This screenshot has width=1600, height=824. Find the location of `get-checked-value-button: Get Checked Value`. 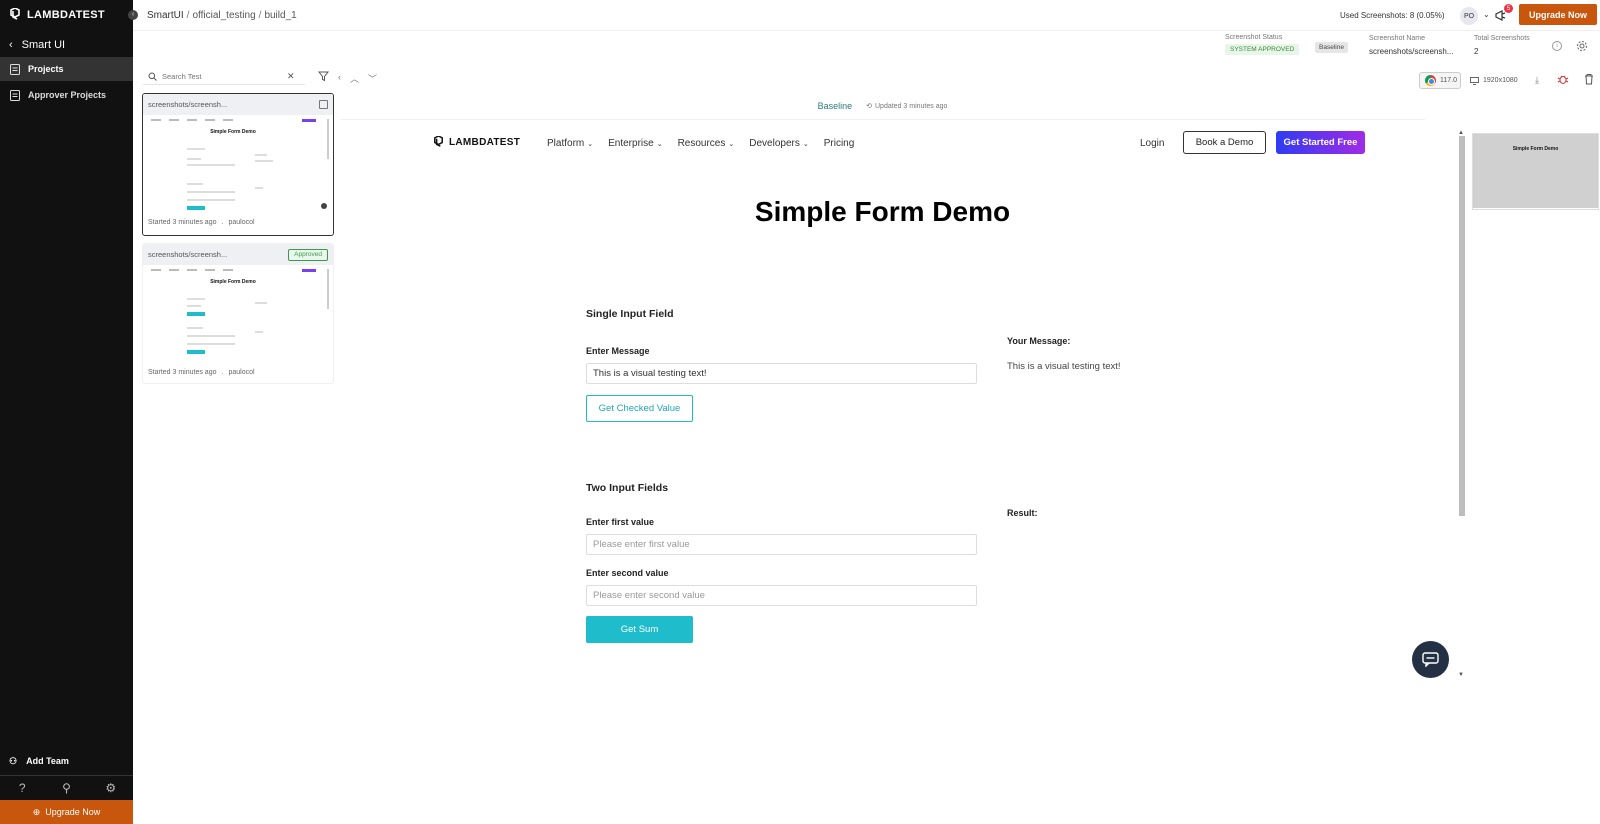

get-checked-value-button: Get Checked Value is located at coordinates (639, 408).